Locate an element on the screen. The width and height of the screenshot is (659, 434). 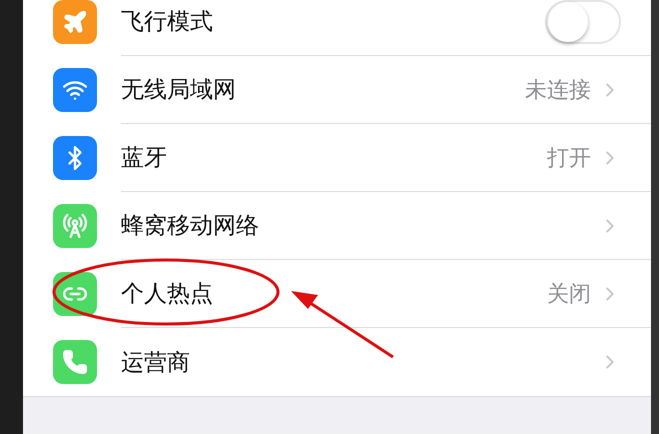
setting-value: 打开 is located at coordinates (569, 158).